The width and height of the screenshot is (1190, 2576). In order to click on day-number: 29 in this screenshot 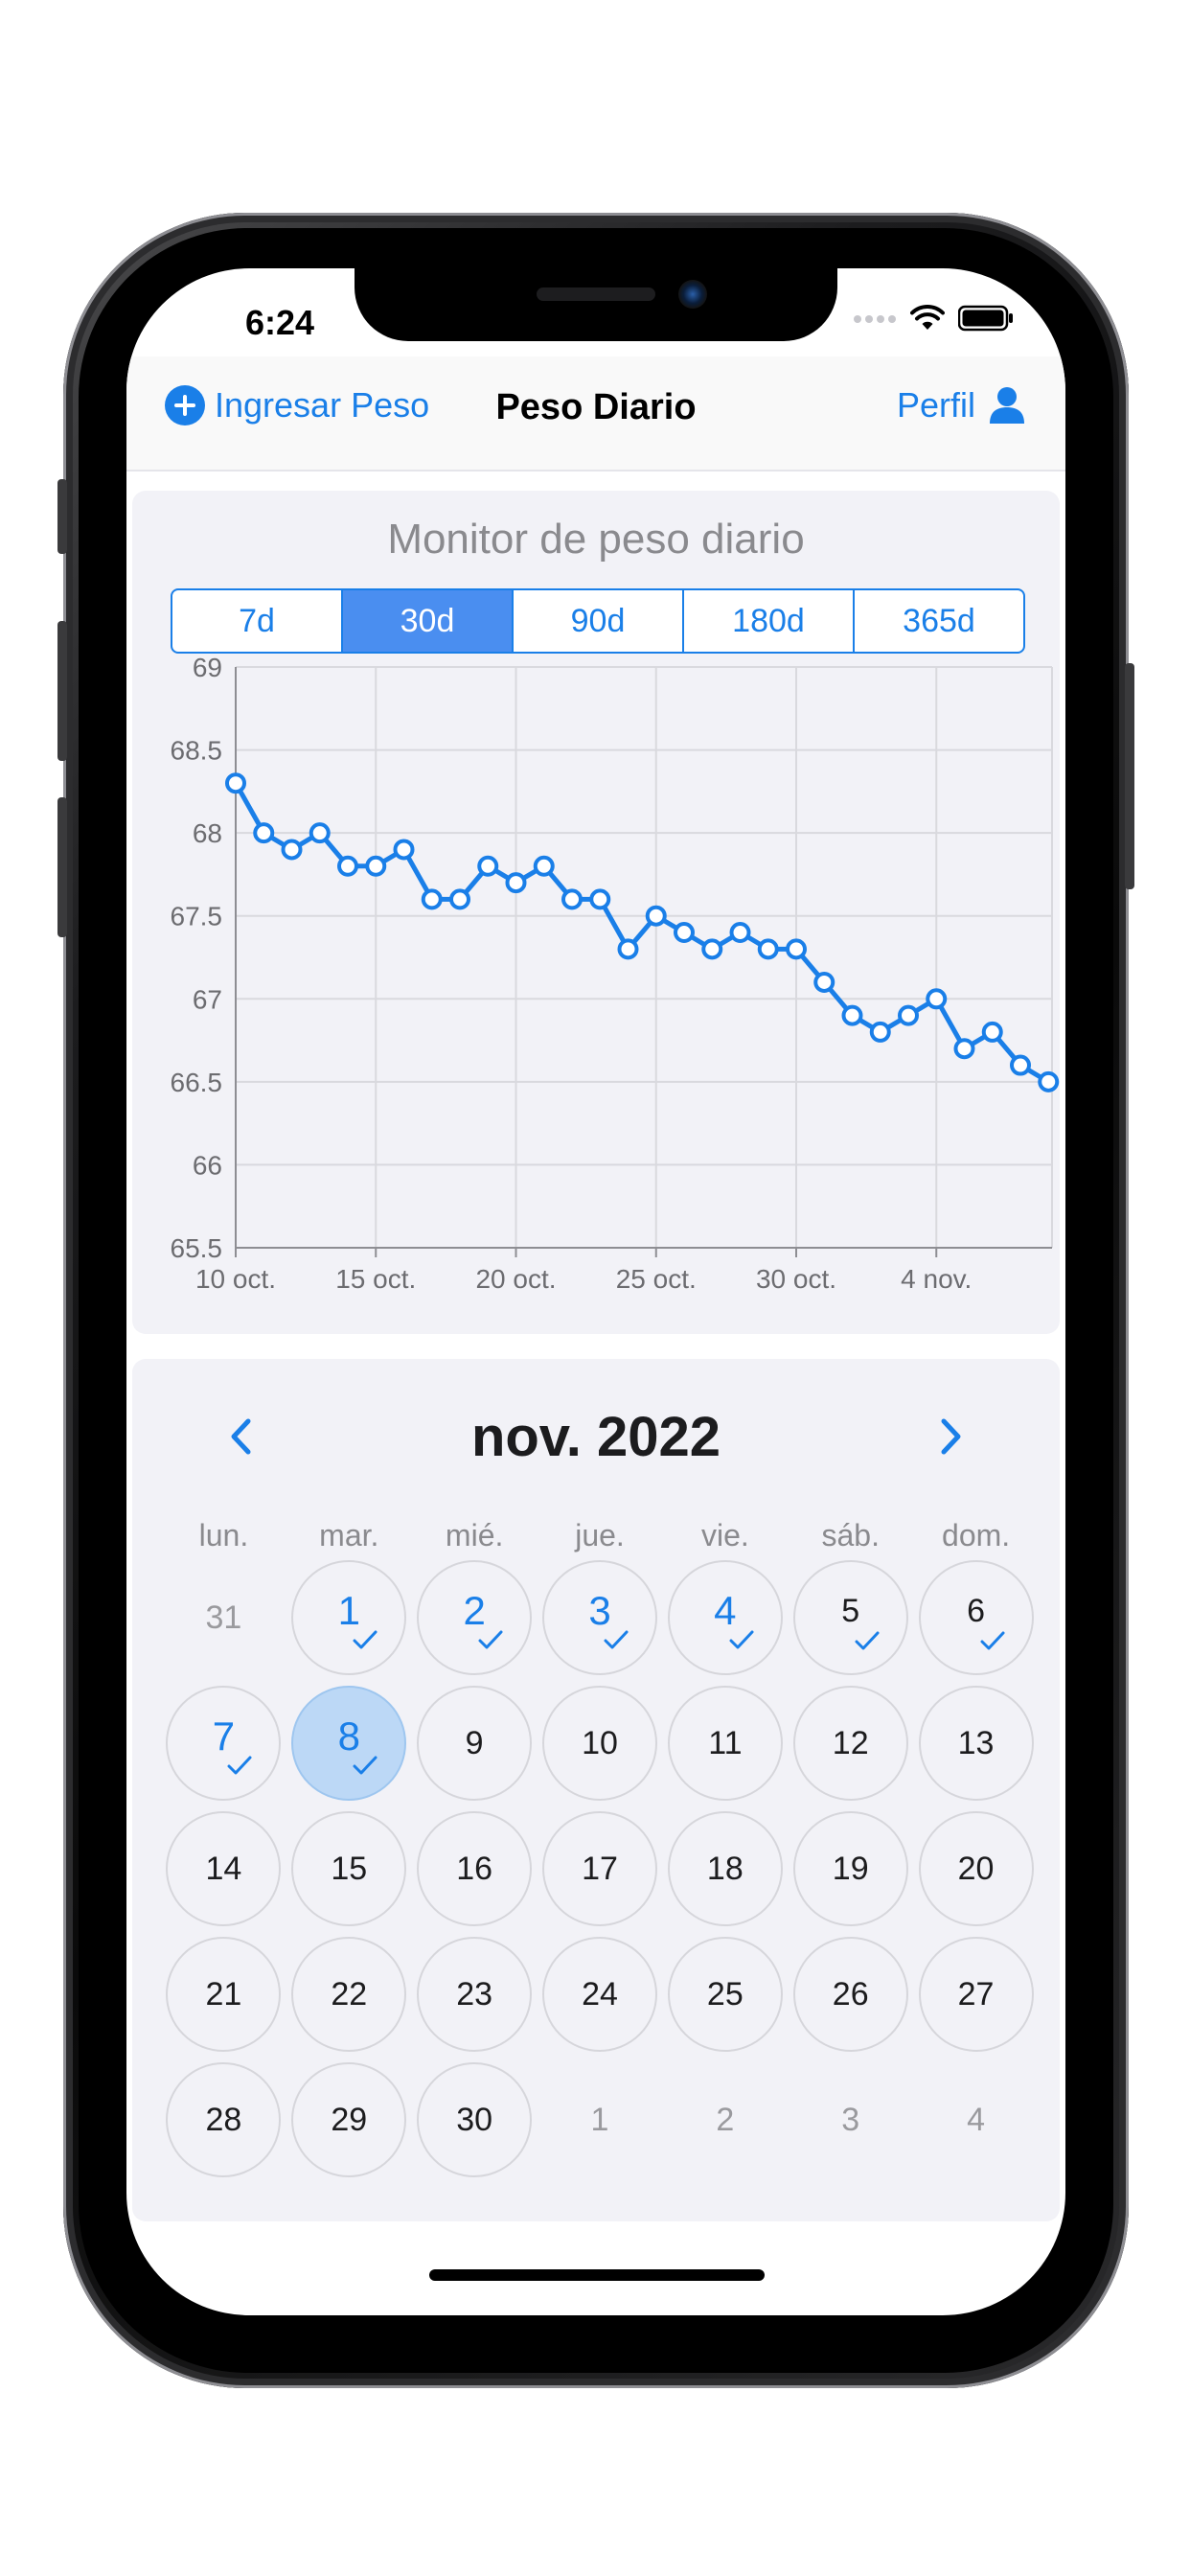, I will do `click(350, 2119)`.